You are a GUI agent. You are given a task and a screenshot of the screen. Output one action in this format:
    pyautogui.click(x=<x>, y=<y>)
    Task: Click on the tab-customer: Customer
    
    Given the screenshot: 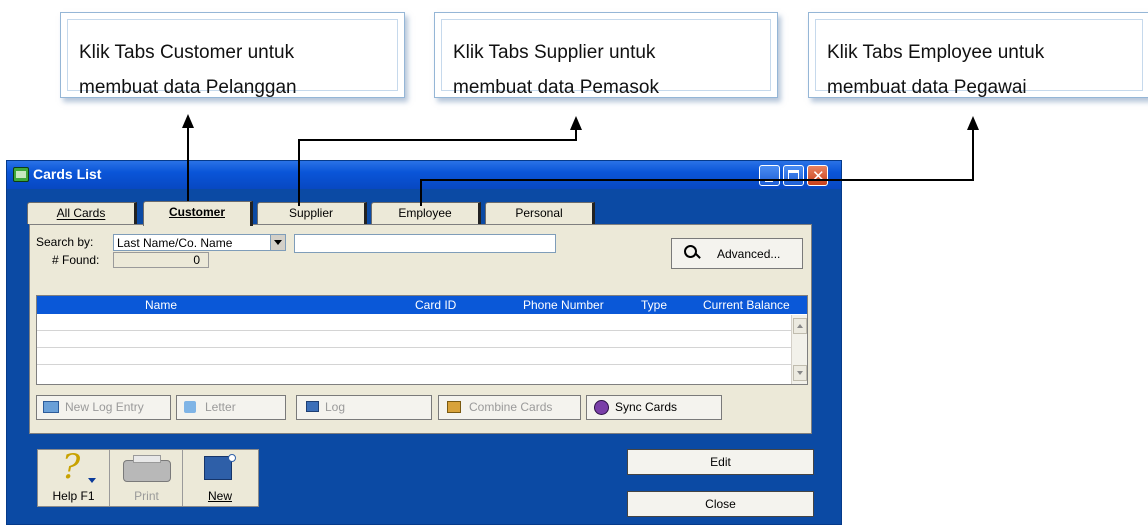 What is the action you would take?
    pyautogui.click(x=198, y=213)
    